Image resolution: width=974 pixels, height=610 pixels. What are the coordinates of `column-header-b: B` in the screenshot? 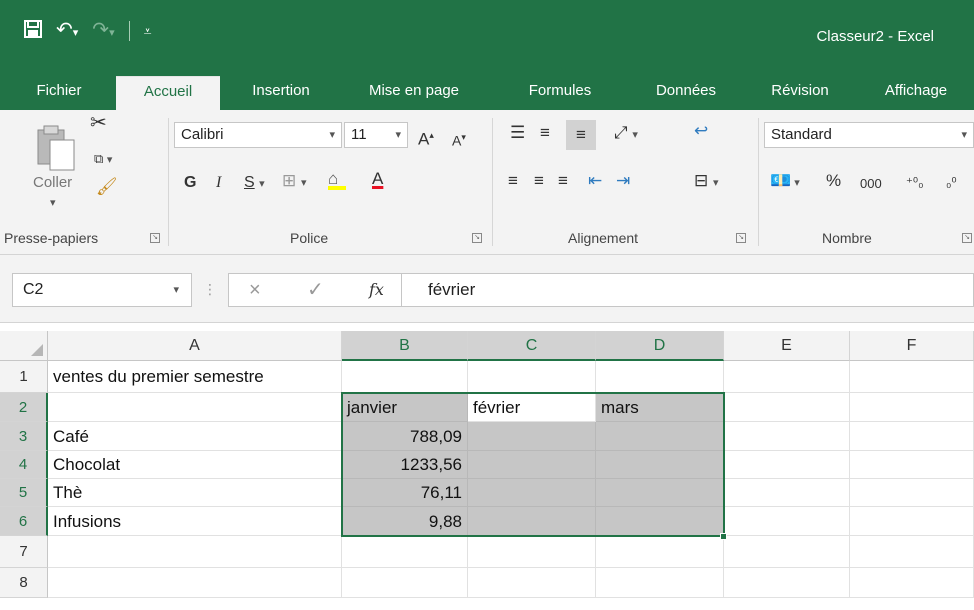 It's located at (405, 346).